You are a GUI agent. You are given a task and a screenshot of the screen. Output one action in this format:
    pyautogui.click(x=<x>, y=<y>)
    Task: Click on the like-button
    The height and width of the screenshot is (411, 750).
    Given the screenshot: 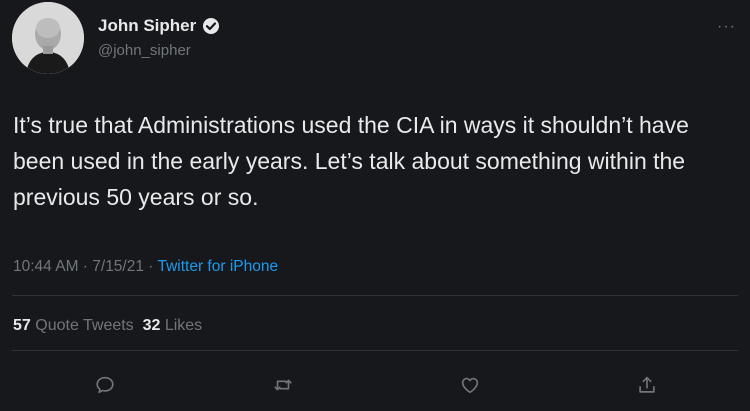 What is the action you would take?
    pyautogui.click(x=470, y=385)
    